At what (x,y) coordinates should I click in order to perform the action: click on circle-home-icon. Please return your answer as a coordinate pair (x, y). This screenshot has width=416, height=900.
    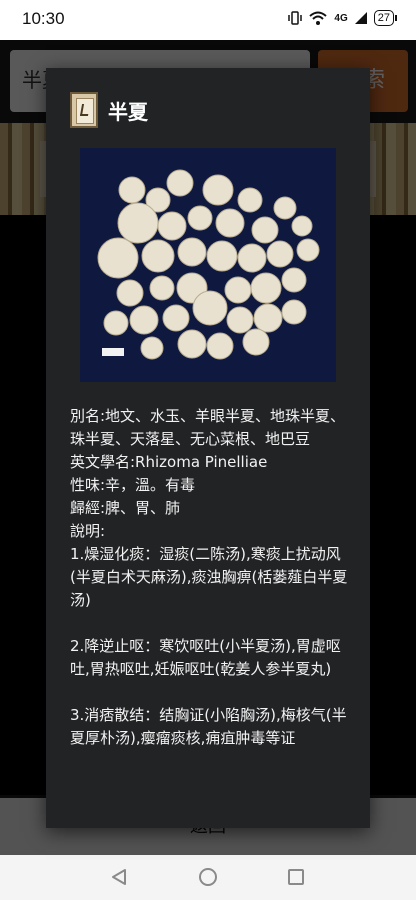
    Looking at the image, I should click on (208, 877).